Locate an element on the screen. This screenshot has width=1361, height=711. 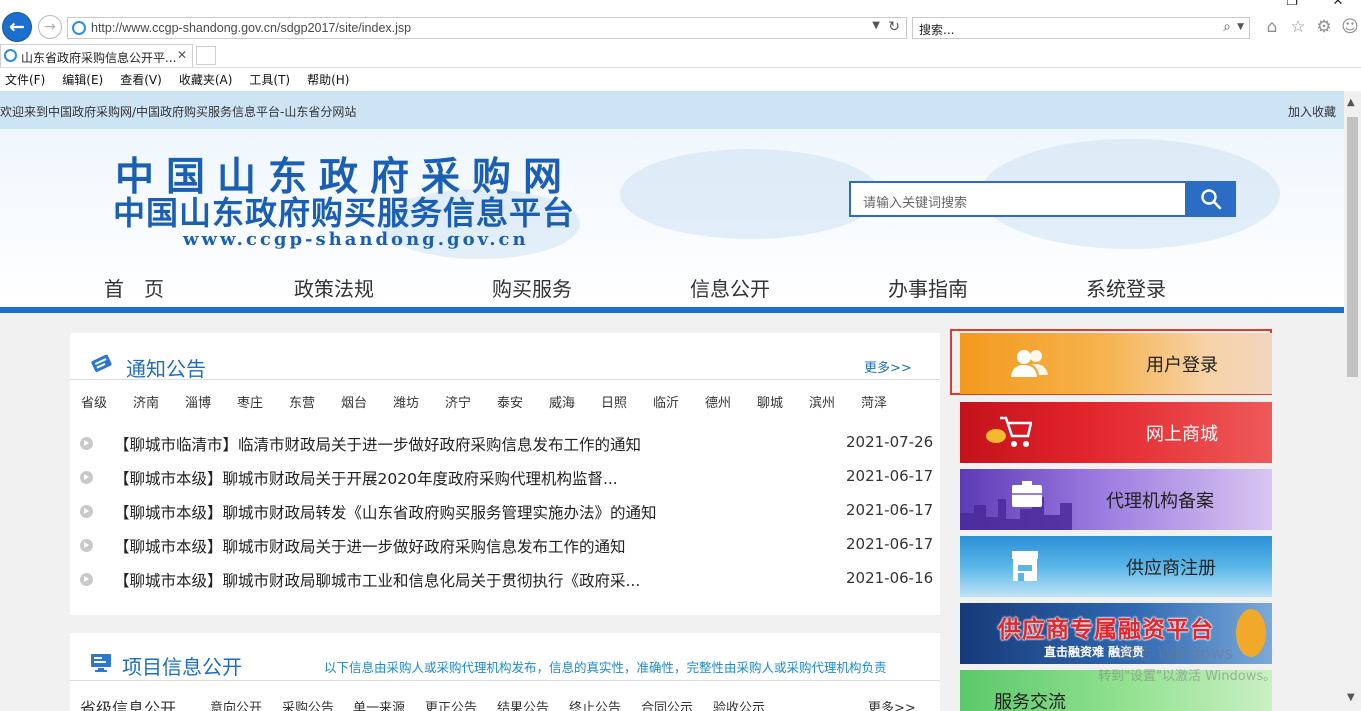
city-tab: 东营 is located at coordinates (302, 401).